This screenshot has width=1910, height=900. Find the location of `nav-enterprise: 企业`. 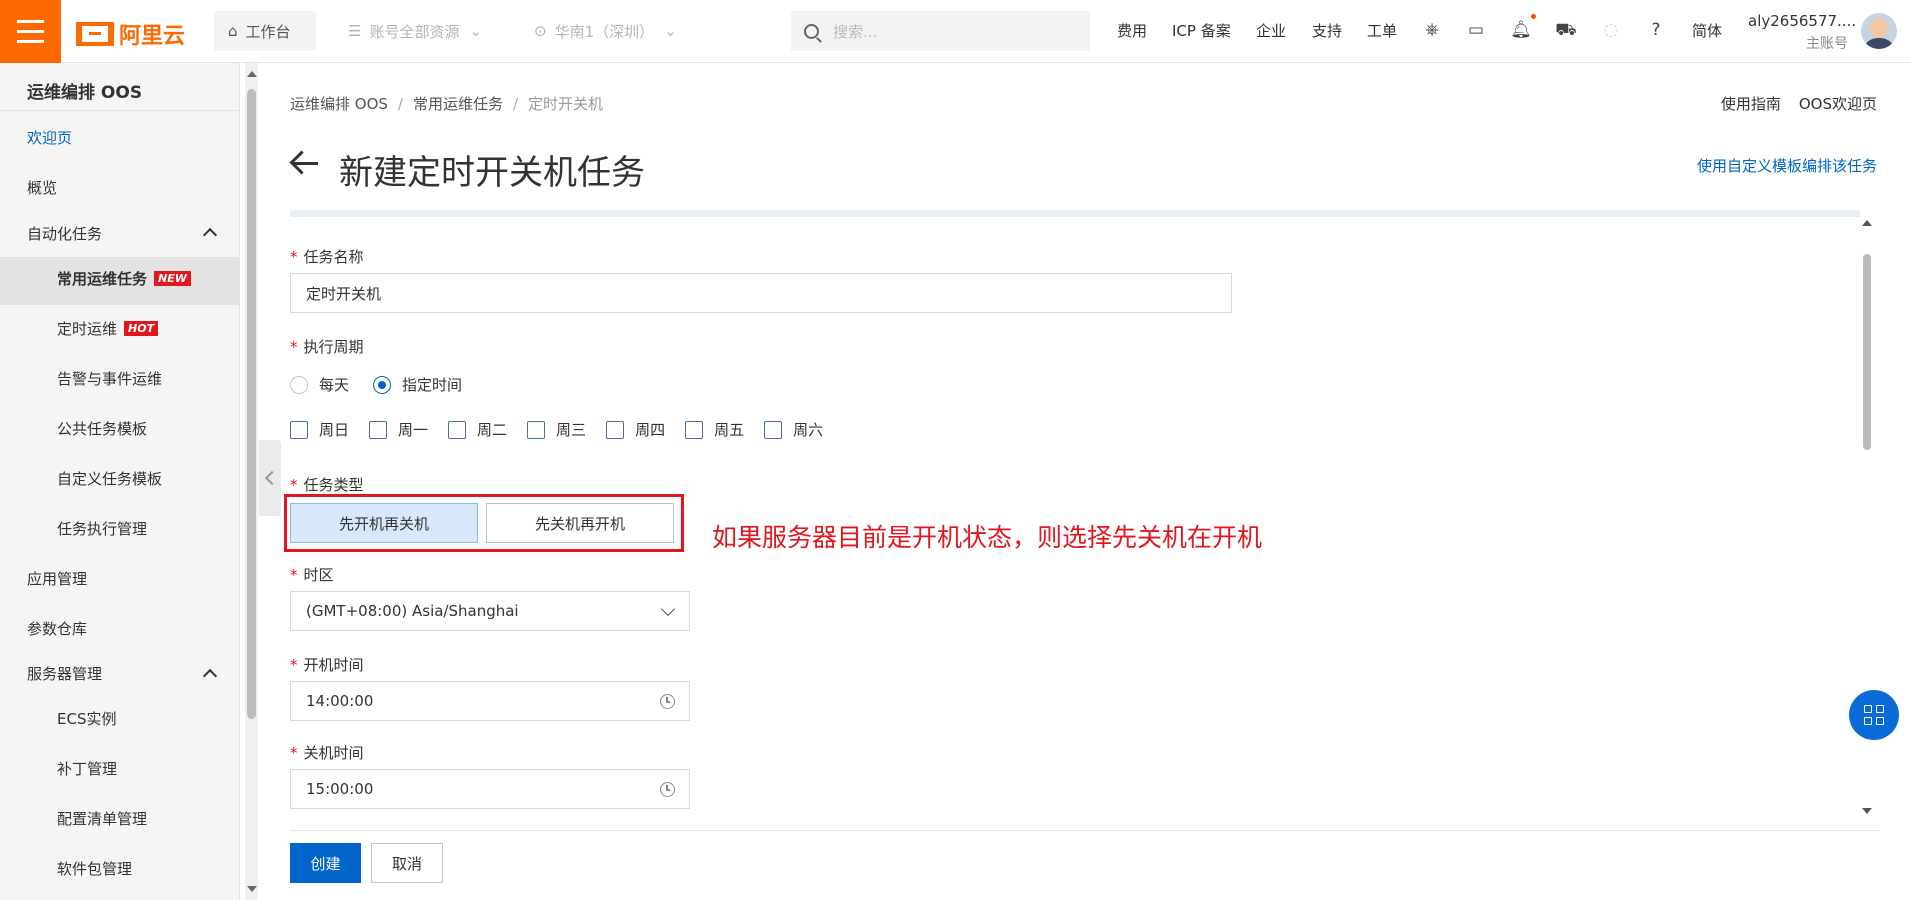

nav-enterprise: 企业 is located at coordinates (1271, 30).